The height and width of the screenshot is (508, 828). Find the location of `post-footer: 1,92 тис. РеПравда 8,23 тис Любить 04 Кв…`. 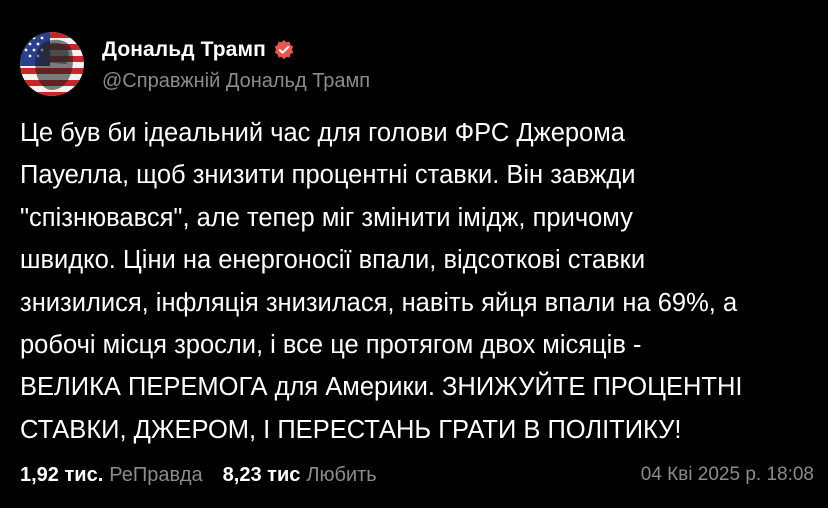

post-footer: 1,92 тис. РеПравда 8,23 тис Любить 04 Кв… is located at coordinates (420, 475).